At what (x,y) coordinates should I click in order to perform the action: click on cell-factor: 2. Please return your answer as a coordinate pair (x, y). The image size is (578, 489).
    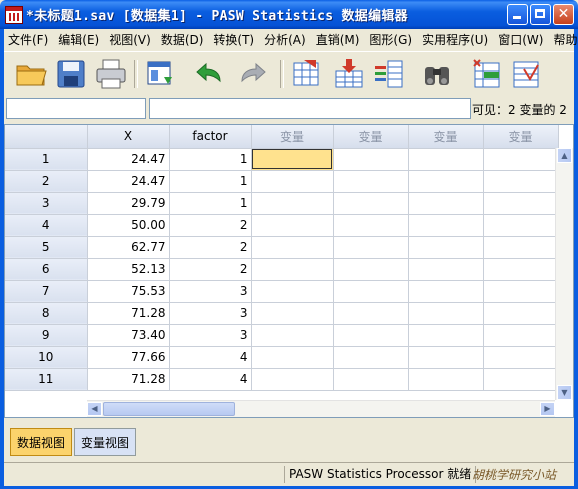
    Looking at the image, I should click on (210, 269).